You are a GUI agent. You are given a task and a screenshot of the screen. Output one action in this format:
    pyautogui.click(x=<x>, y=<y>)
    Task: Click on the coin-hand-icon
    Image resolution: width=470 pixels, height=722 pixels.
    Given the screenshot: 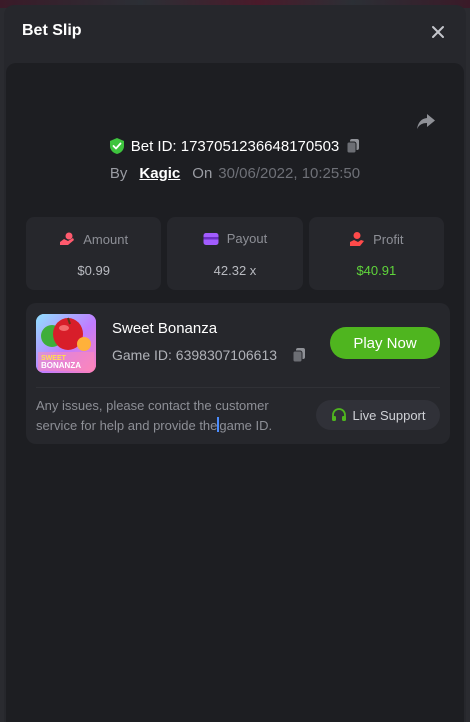 What is the action you would take?
    pyautogui.click(x=67, y=239)
    